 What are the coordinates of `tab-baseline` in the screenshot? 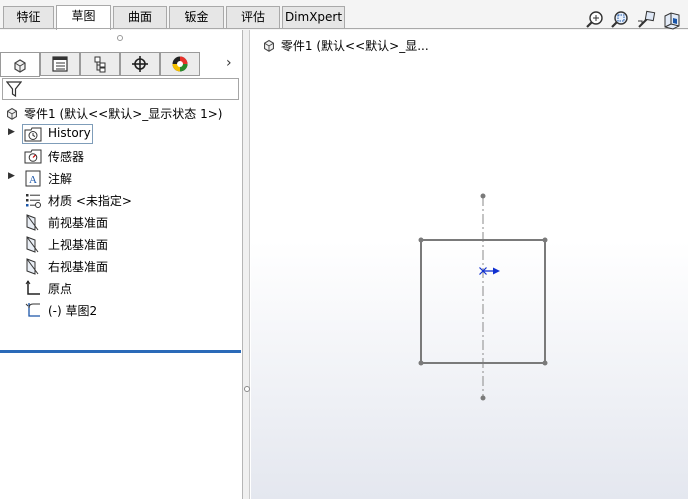 It's located at (344, 28).